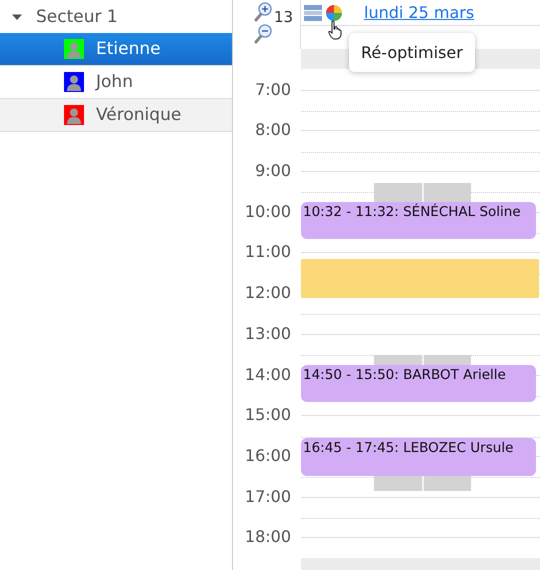 The height and width of the screenshot is (570, 540). What do you see at coordinates (267, 252) in the screenshot?
I see `hour-label: 11:00` at bounding box center [267, 252].